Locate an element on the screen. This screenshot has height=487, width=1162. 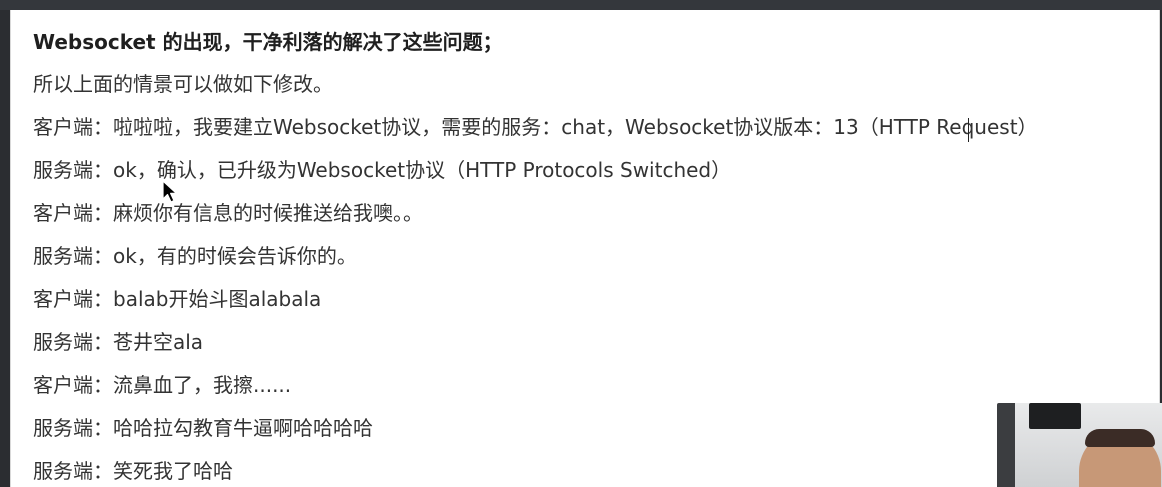
presenter-hair is located at coordinates (1120, 438).